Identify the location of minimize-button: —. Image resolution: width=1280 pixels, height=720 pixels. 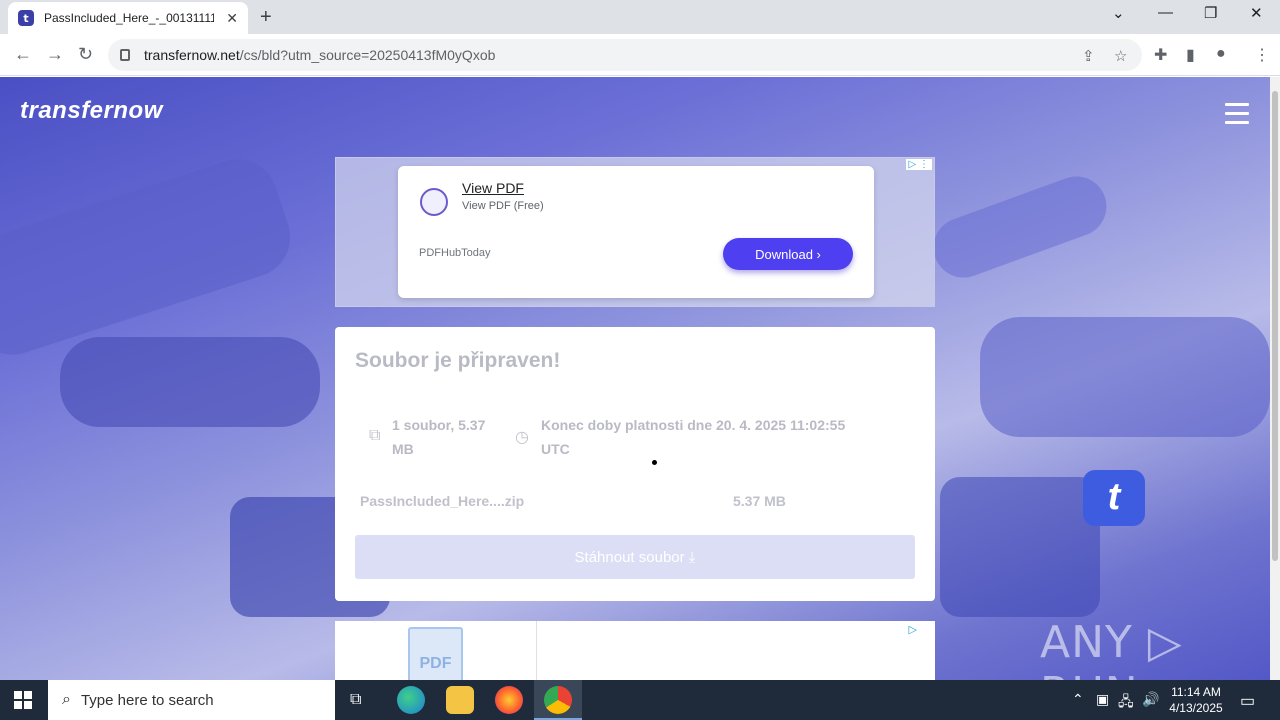
(1165, 12).